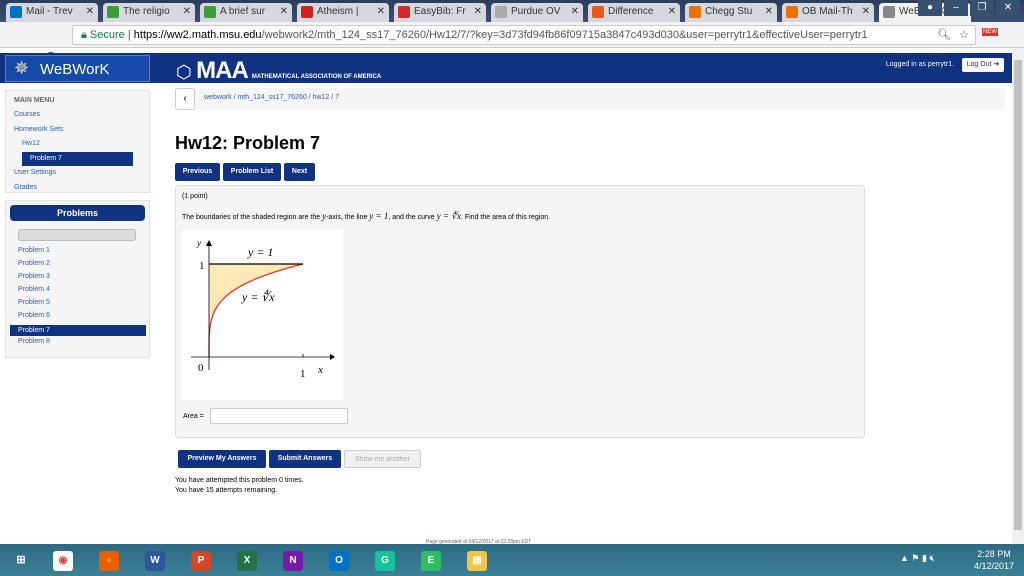 The width and height of the screenshot is (1024, 576). What do you see at coordinates (944, 35) in the screenshot?
I see `zoom-icon: 🔍︎` at bounding box center [944, 35].